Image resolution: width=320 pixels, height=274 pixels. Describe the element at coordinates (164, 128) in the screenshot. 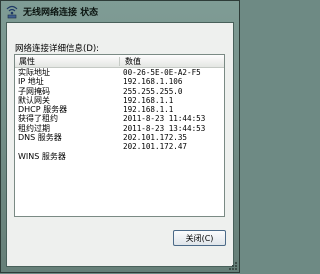

I see `cell-value: 2011-8-23 13:44:53` at that location.